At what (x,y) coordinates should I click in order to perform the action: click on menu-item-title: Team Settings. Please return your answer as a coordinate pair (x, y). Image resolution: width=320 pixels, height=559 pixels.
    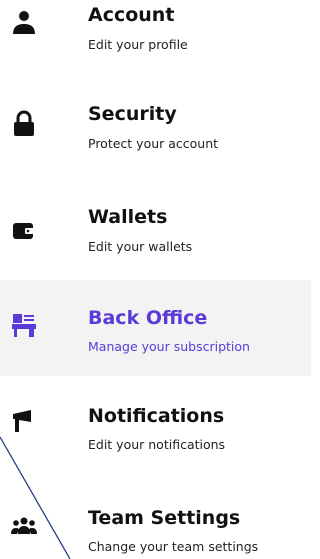
    Looking at the image, I should click on (164, 518).